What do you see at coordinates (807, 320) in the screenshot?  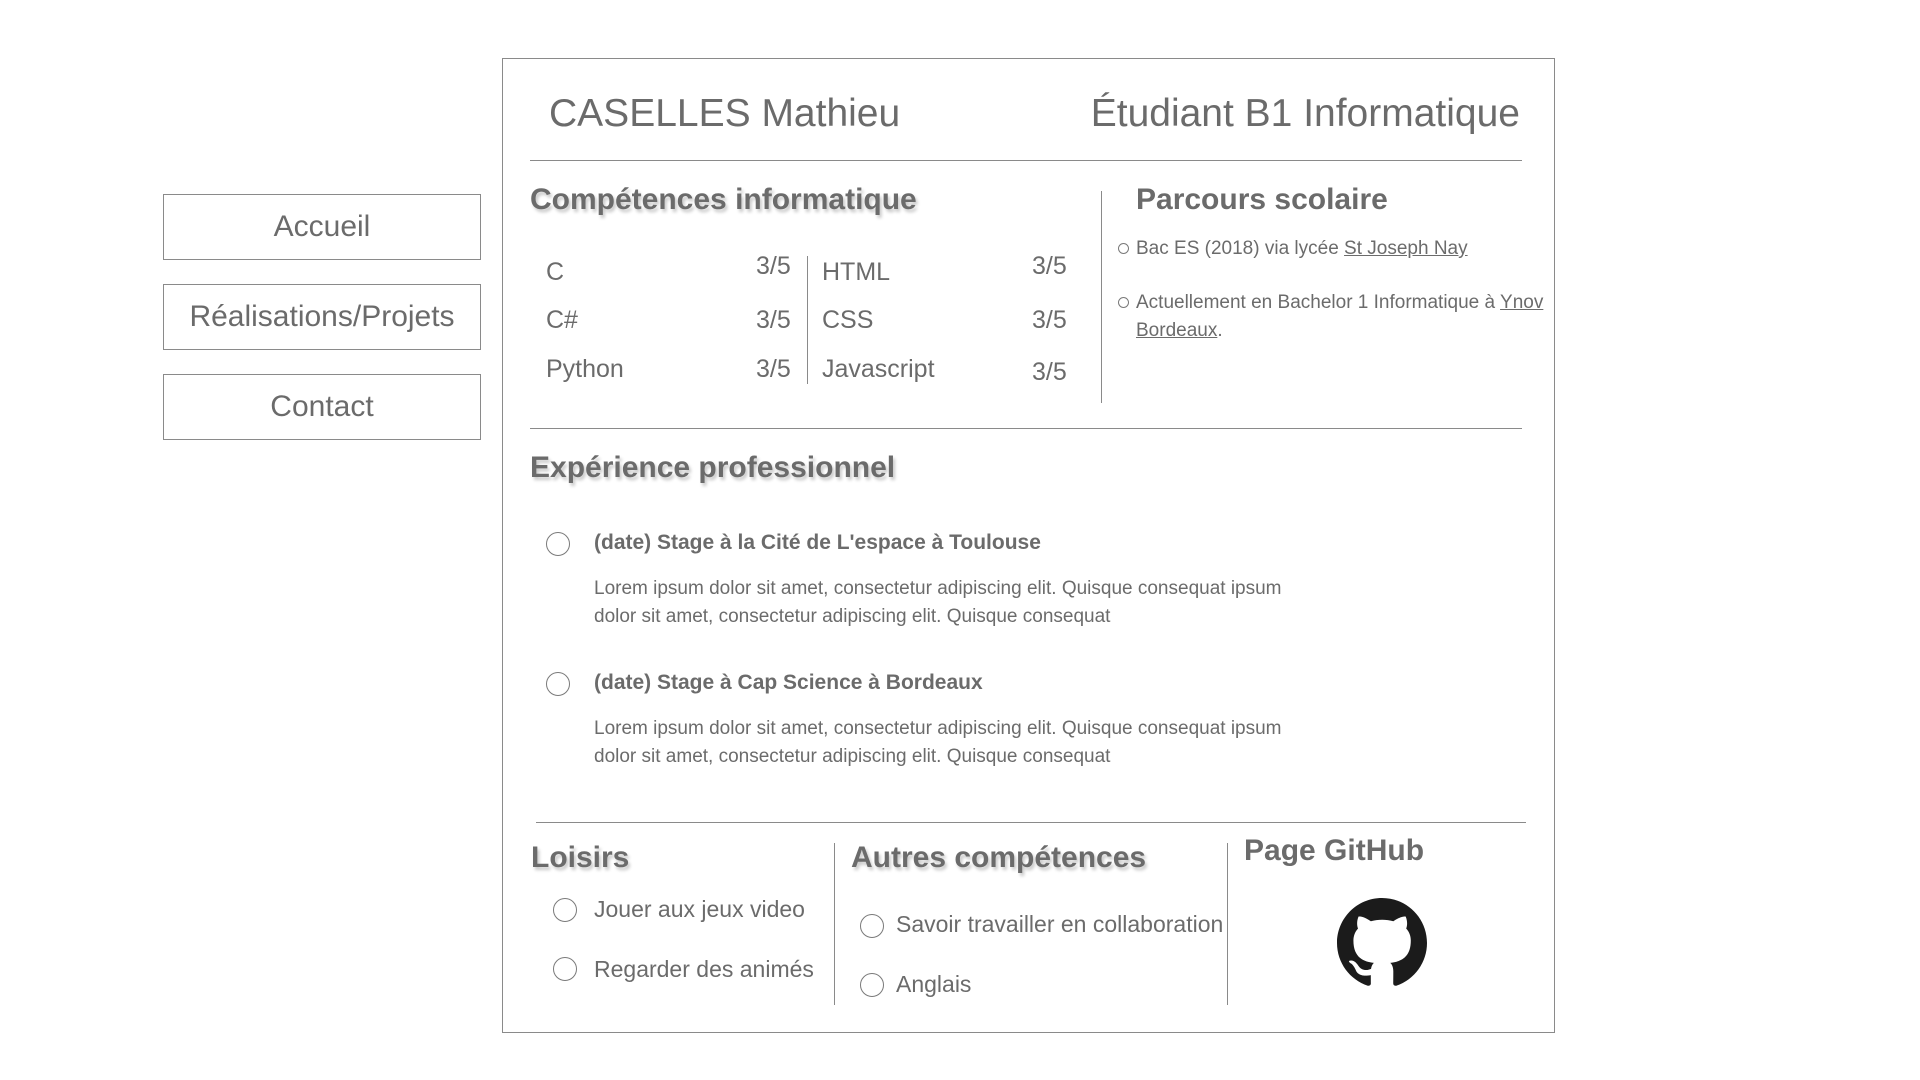 I see `skills-column-divider` at bounding box center [807, 320].